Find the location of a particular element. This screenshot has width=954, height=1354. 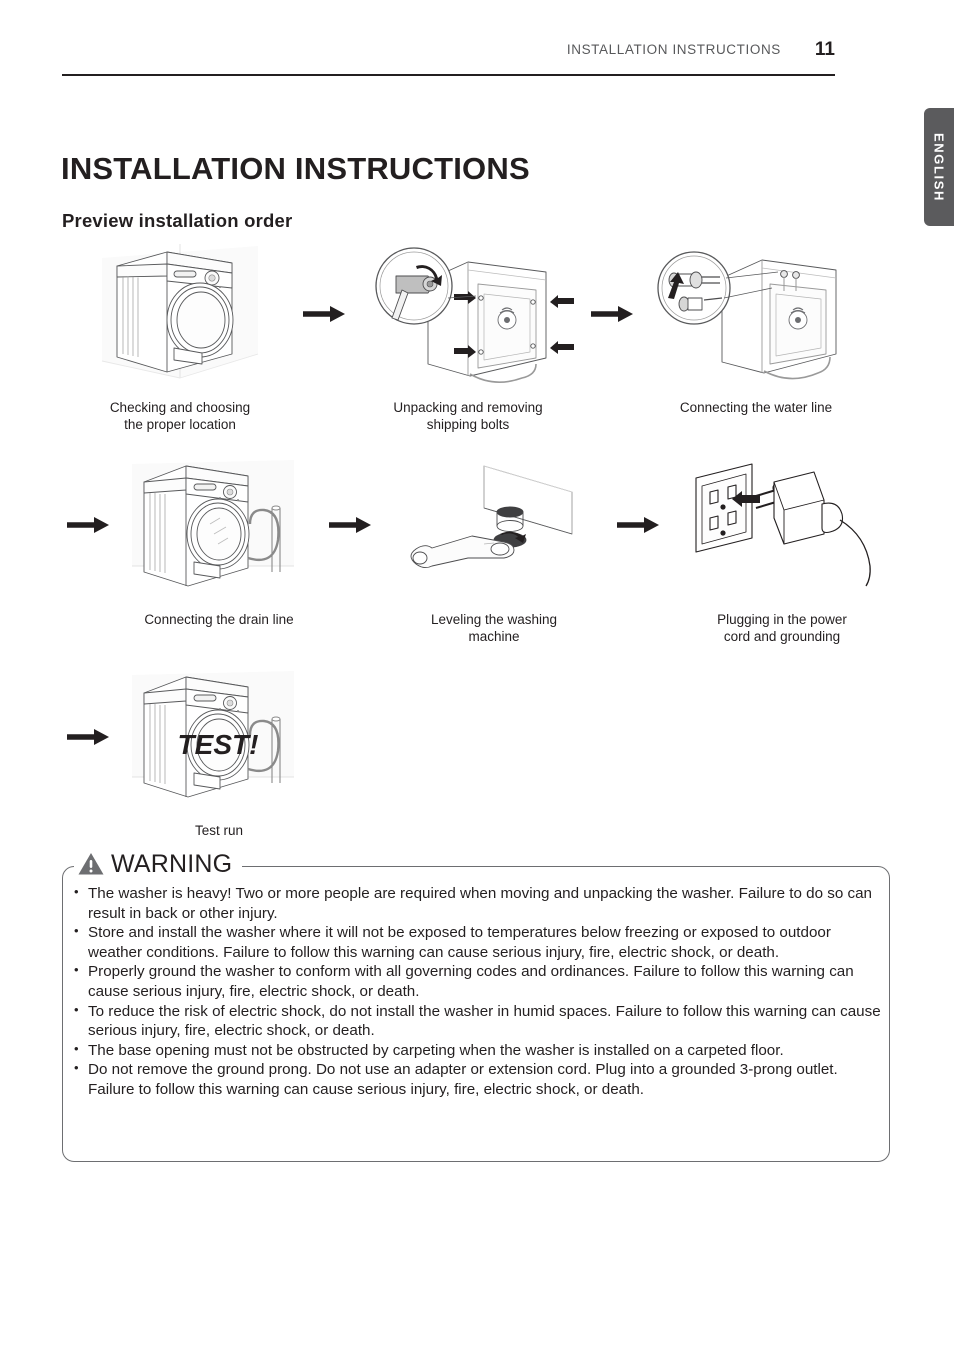

header-title: INSTALLATION INSTRUCTIONS is located at coordinates (673, 49).